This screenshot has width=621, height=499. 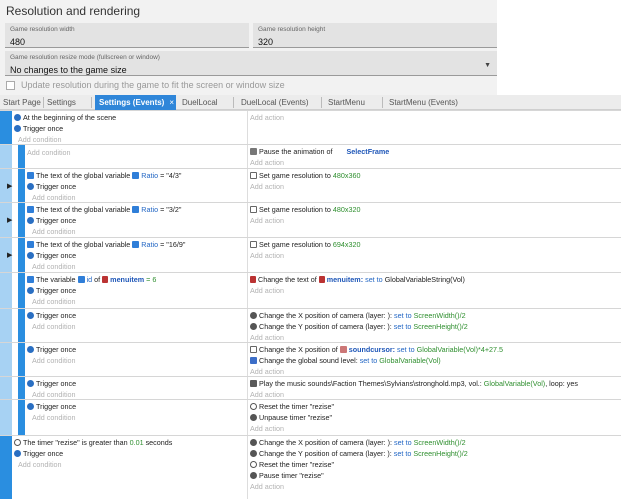 What do you see at coordinates (287, 475) in the screenshot?
I see `action: Pause timer "rezise"` at bounding box center [287, 475].